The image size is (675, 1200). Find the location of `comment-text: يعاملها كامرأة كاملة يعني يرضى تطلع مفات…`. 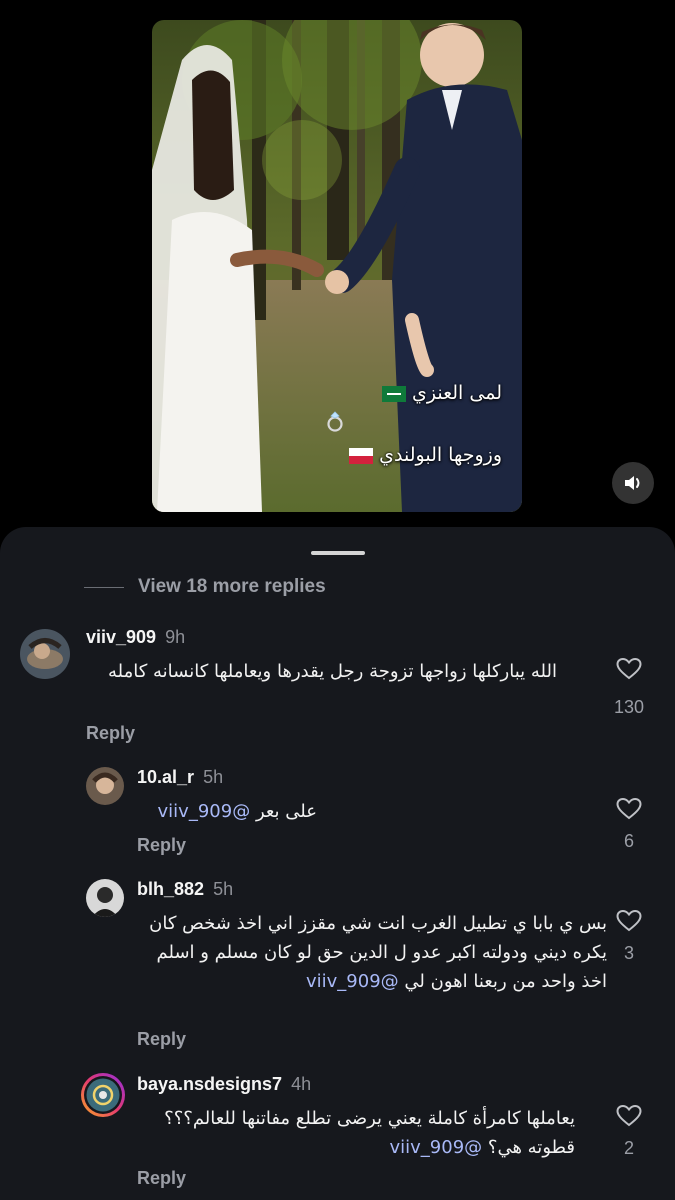

comment-text: يعاملها كامرأة كاملة يعني يرضى تطلع مفات… is located at coordinates (356, 1133).